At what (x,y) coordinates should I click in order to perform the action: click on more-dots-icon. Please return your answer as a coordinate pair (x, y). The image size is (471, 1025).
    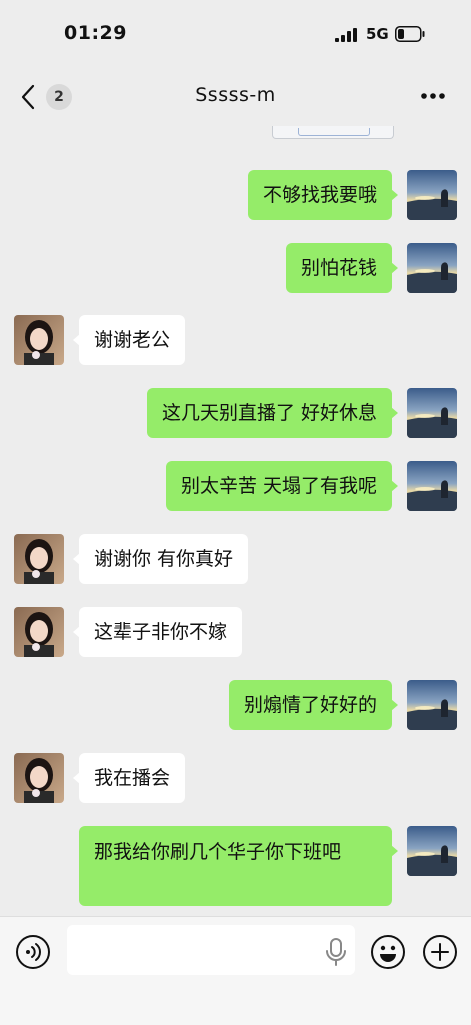
    Looking at the image, I should click on (433, 96).